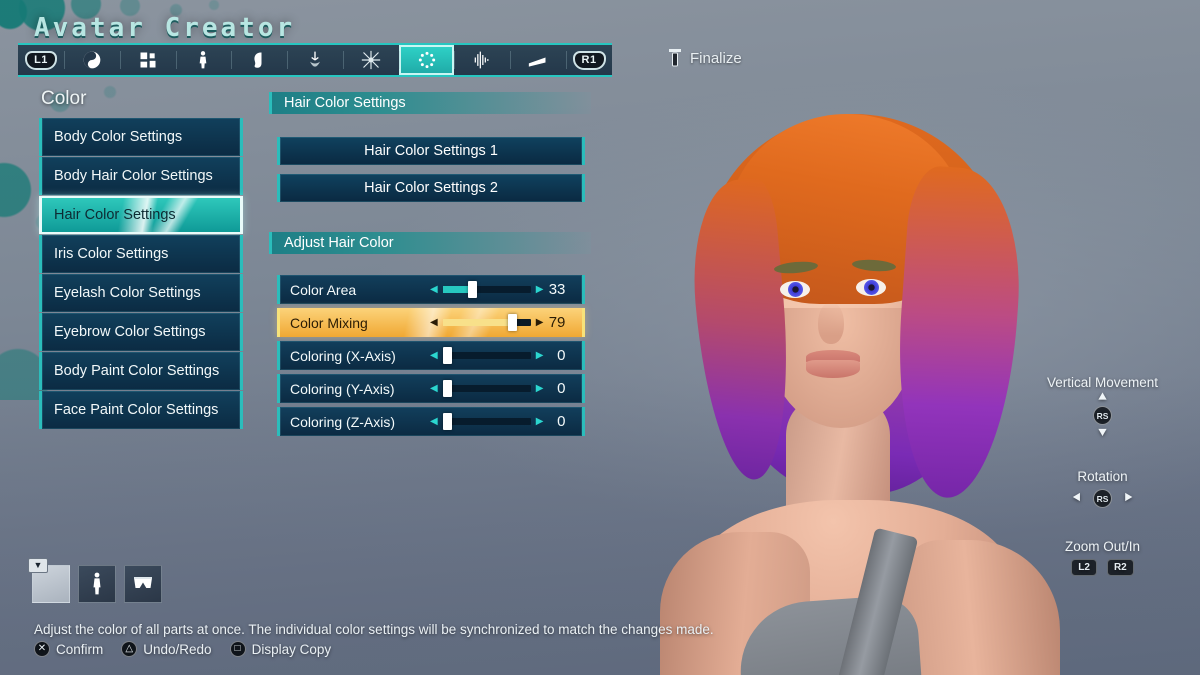 This screenshot has height=675, width=1200. What do you see at coordinates (557, 289) in the screenshot?
I see `slider-value: 33` at bounding box center [557, 289].